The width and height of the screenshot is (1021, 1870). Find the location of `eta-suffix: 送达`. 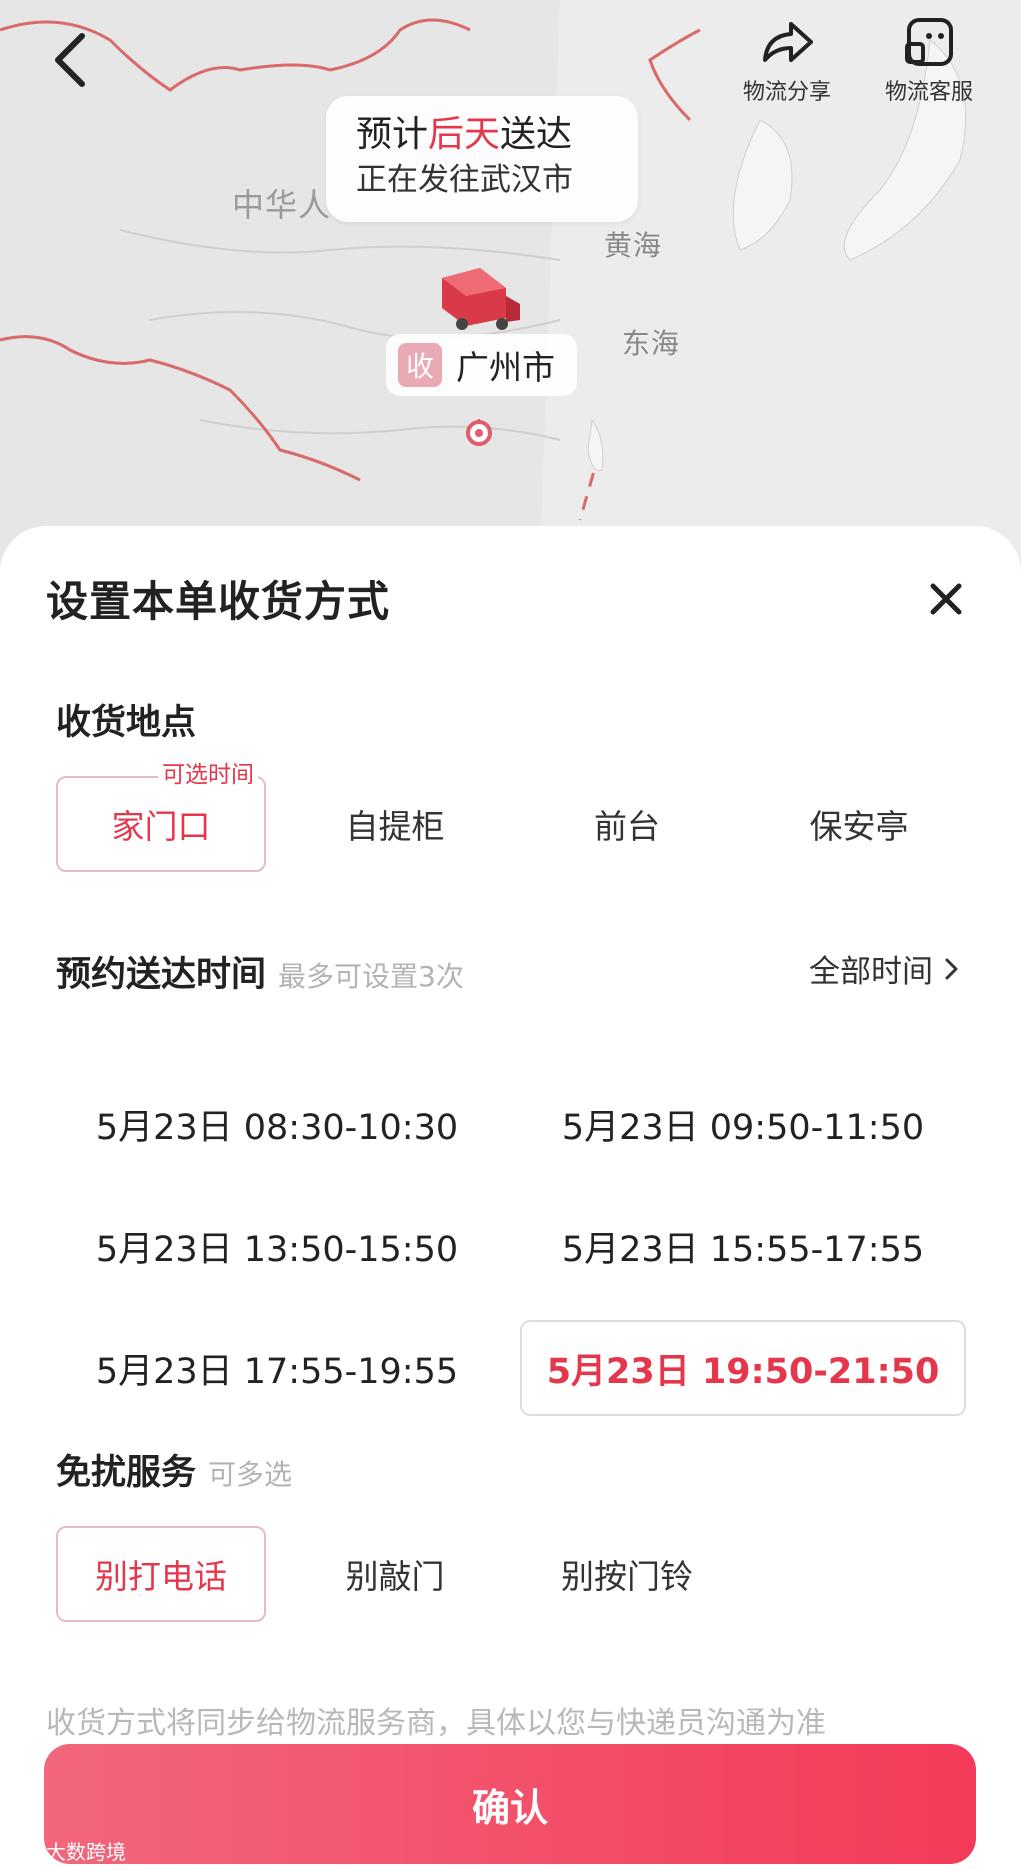

eta-suffix: 送达 is located at coordinates (536, 134).